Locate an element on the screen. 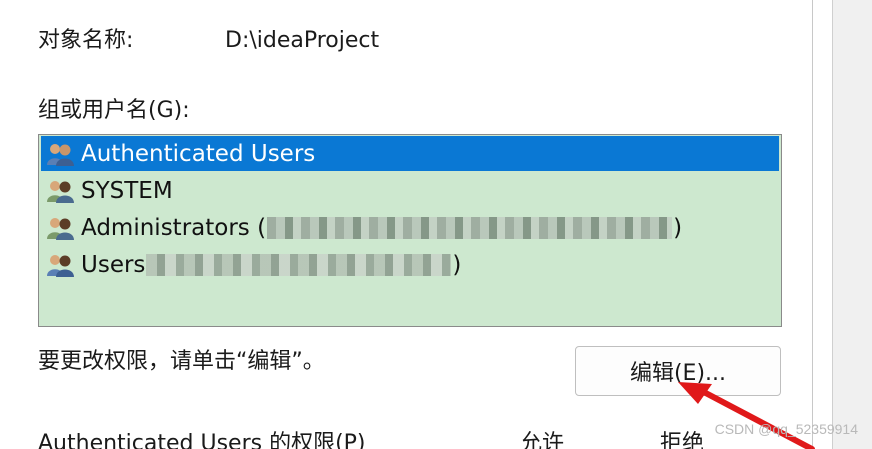 This screenshot has height=449, width=872. user-name: Administrators ( is located at coordinates (174, 227).